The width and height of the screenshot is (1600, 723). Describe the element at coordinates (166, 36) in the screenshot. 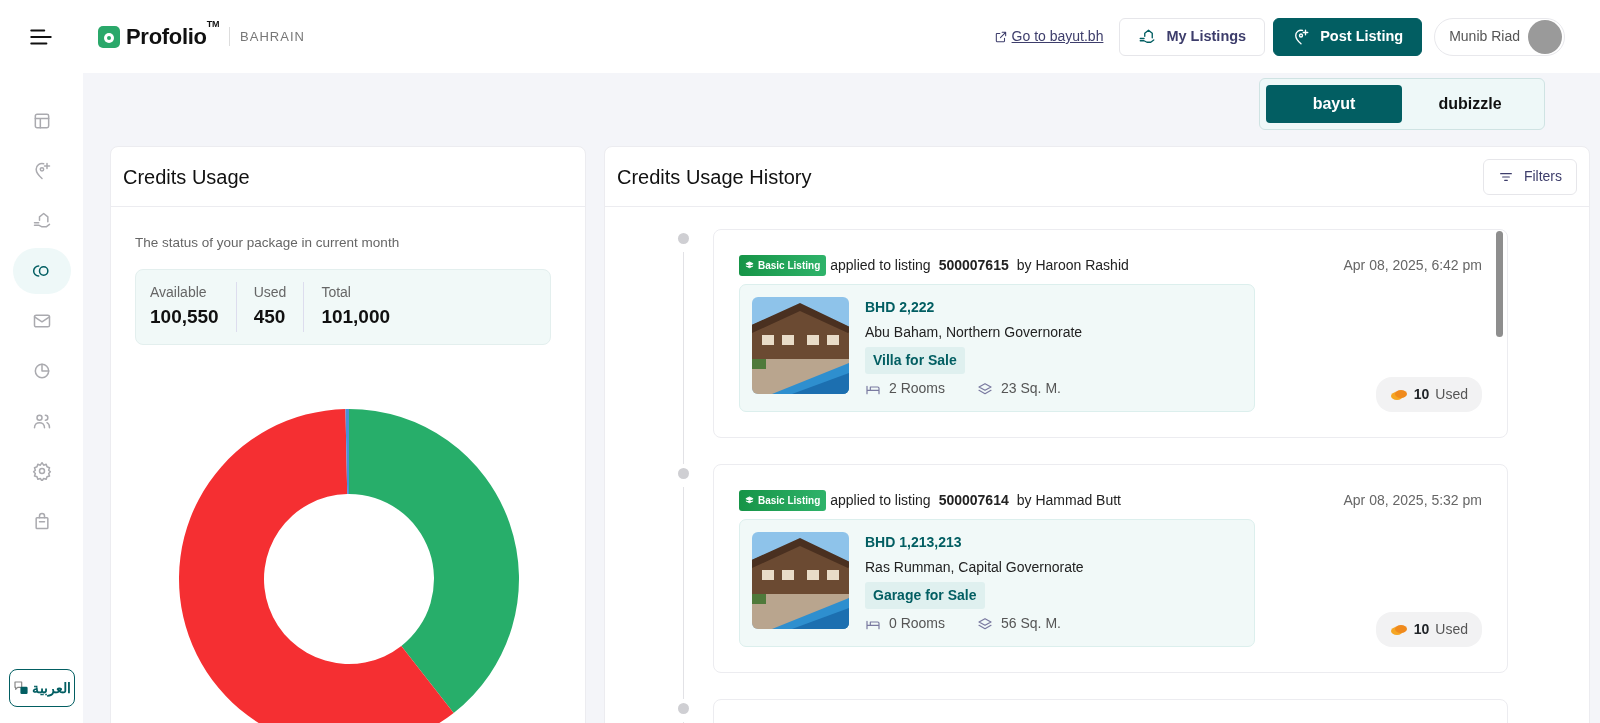

I see `brand-name: Profolio` at that location.